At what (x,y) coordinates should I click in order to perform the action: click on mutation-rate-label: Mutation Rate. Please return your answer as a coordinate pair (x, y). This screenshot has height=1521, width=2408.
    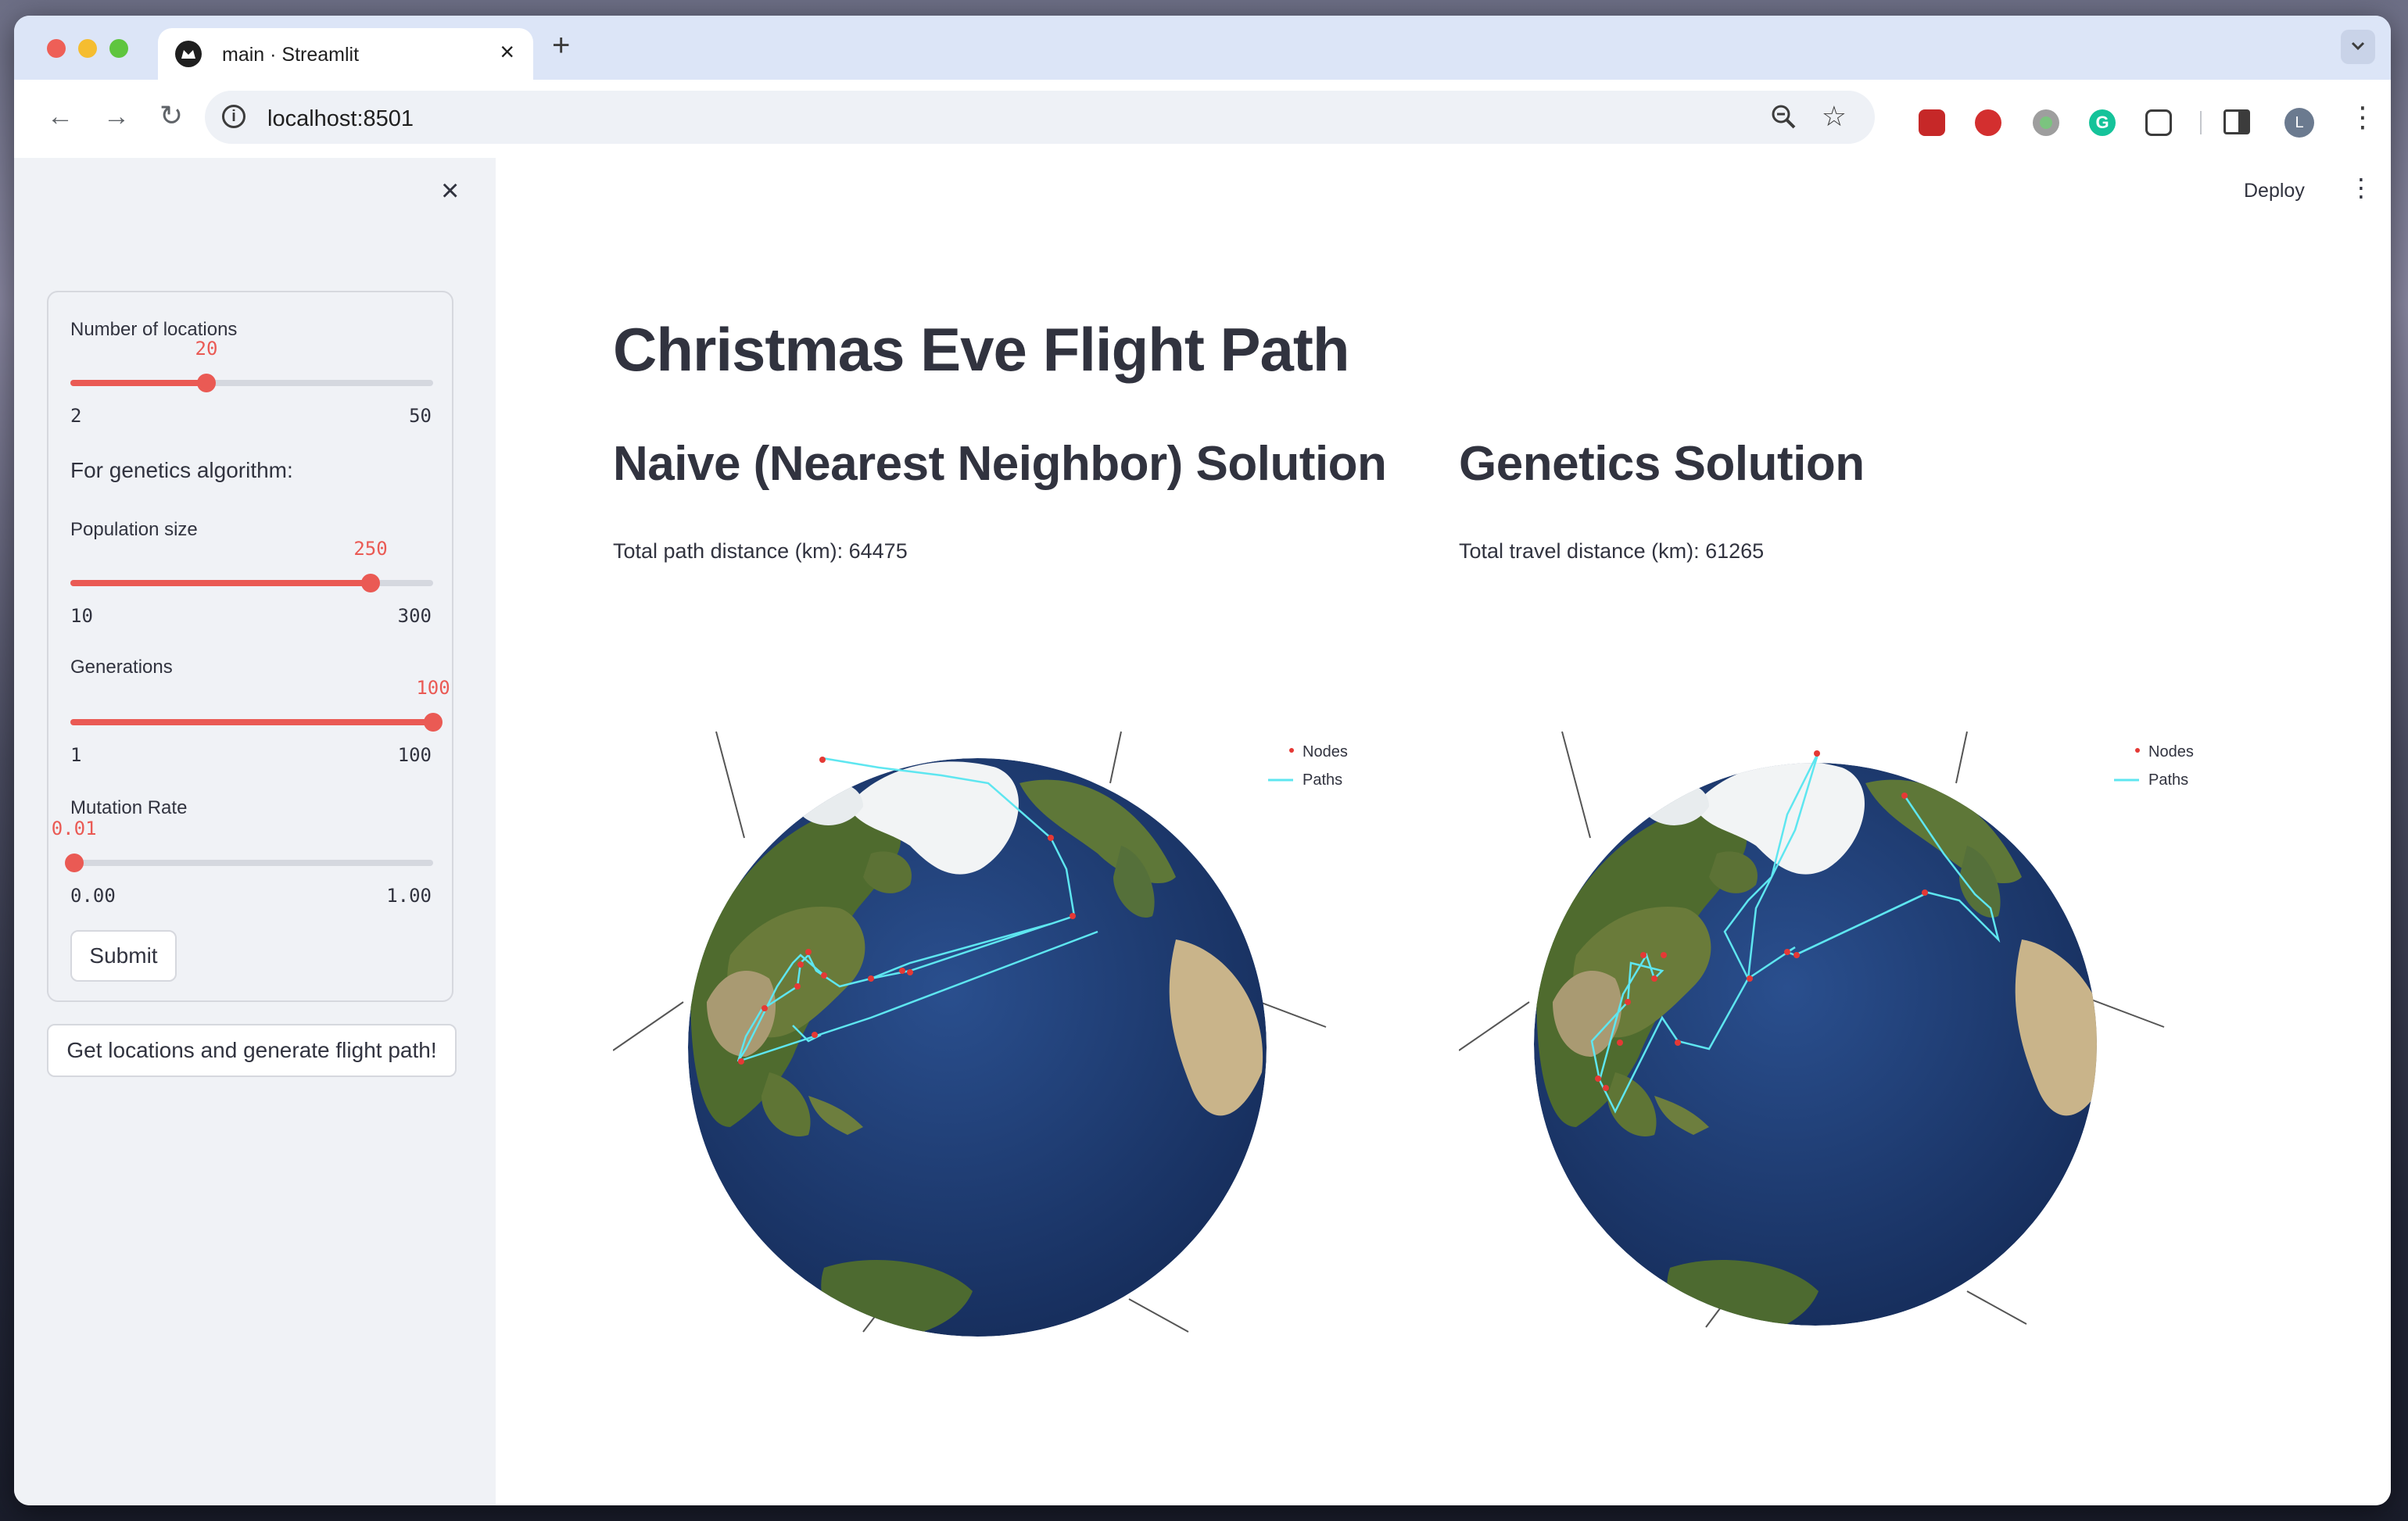
    Looking at the image, I should click on (129, 807).